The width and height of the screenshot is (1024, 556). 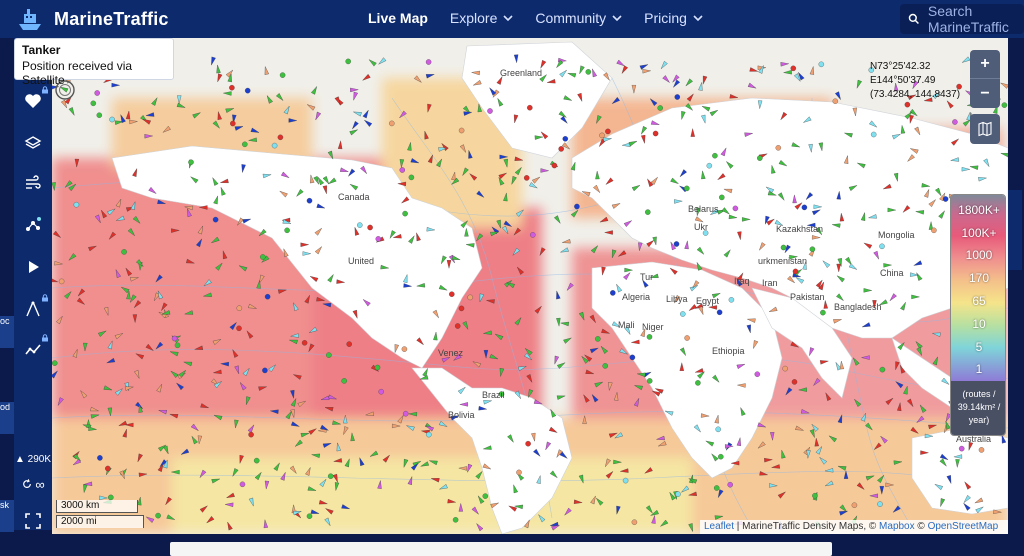 What do you see at coordinates (673, 18) in the screenshot?
I see `nav-pricing: Pricing` at bounding box center [673, 18].